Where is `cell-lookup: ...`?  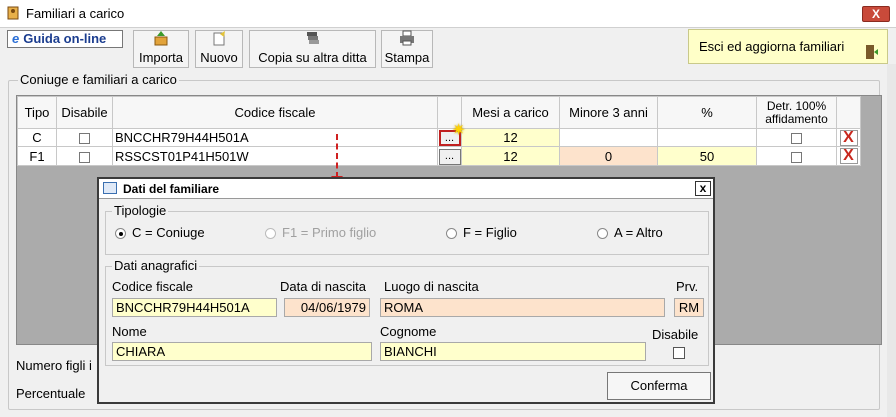 cell-lookup: ... is located at coordinates (449, 156).